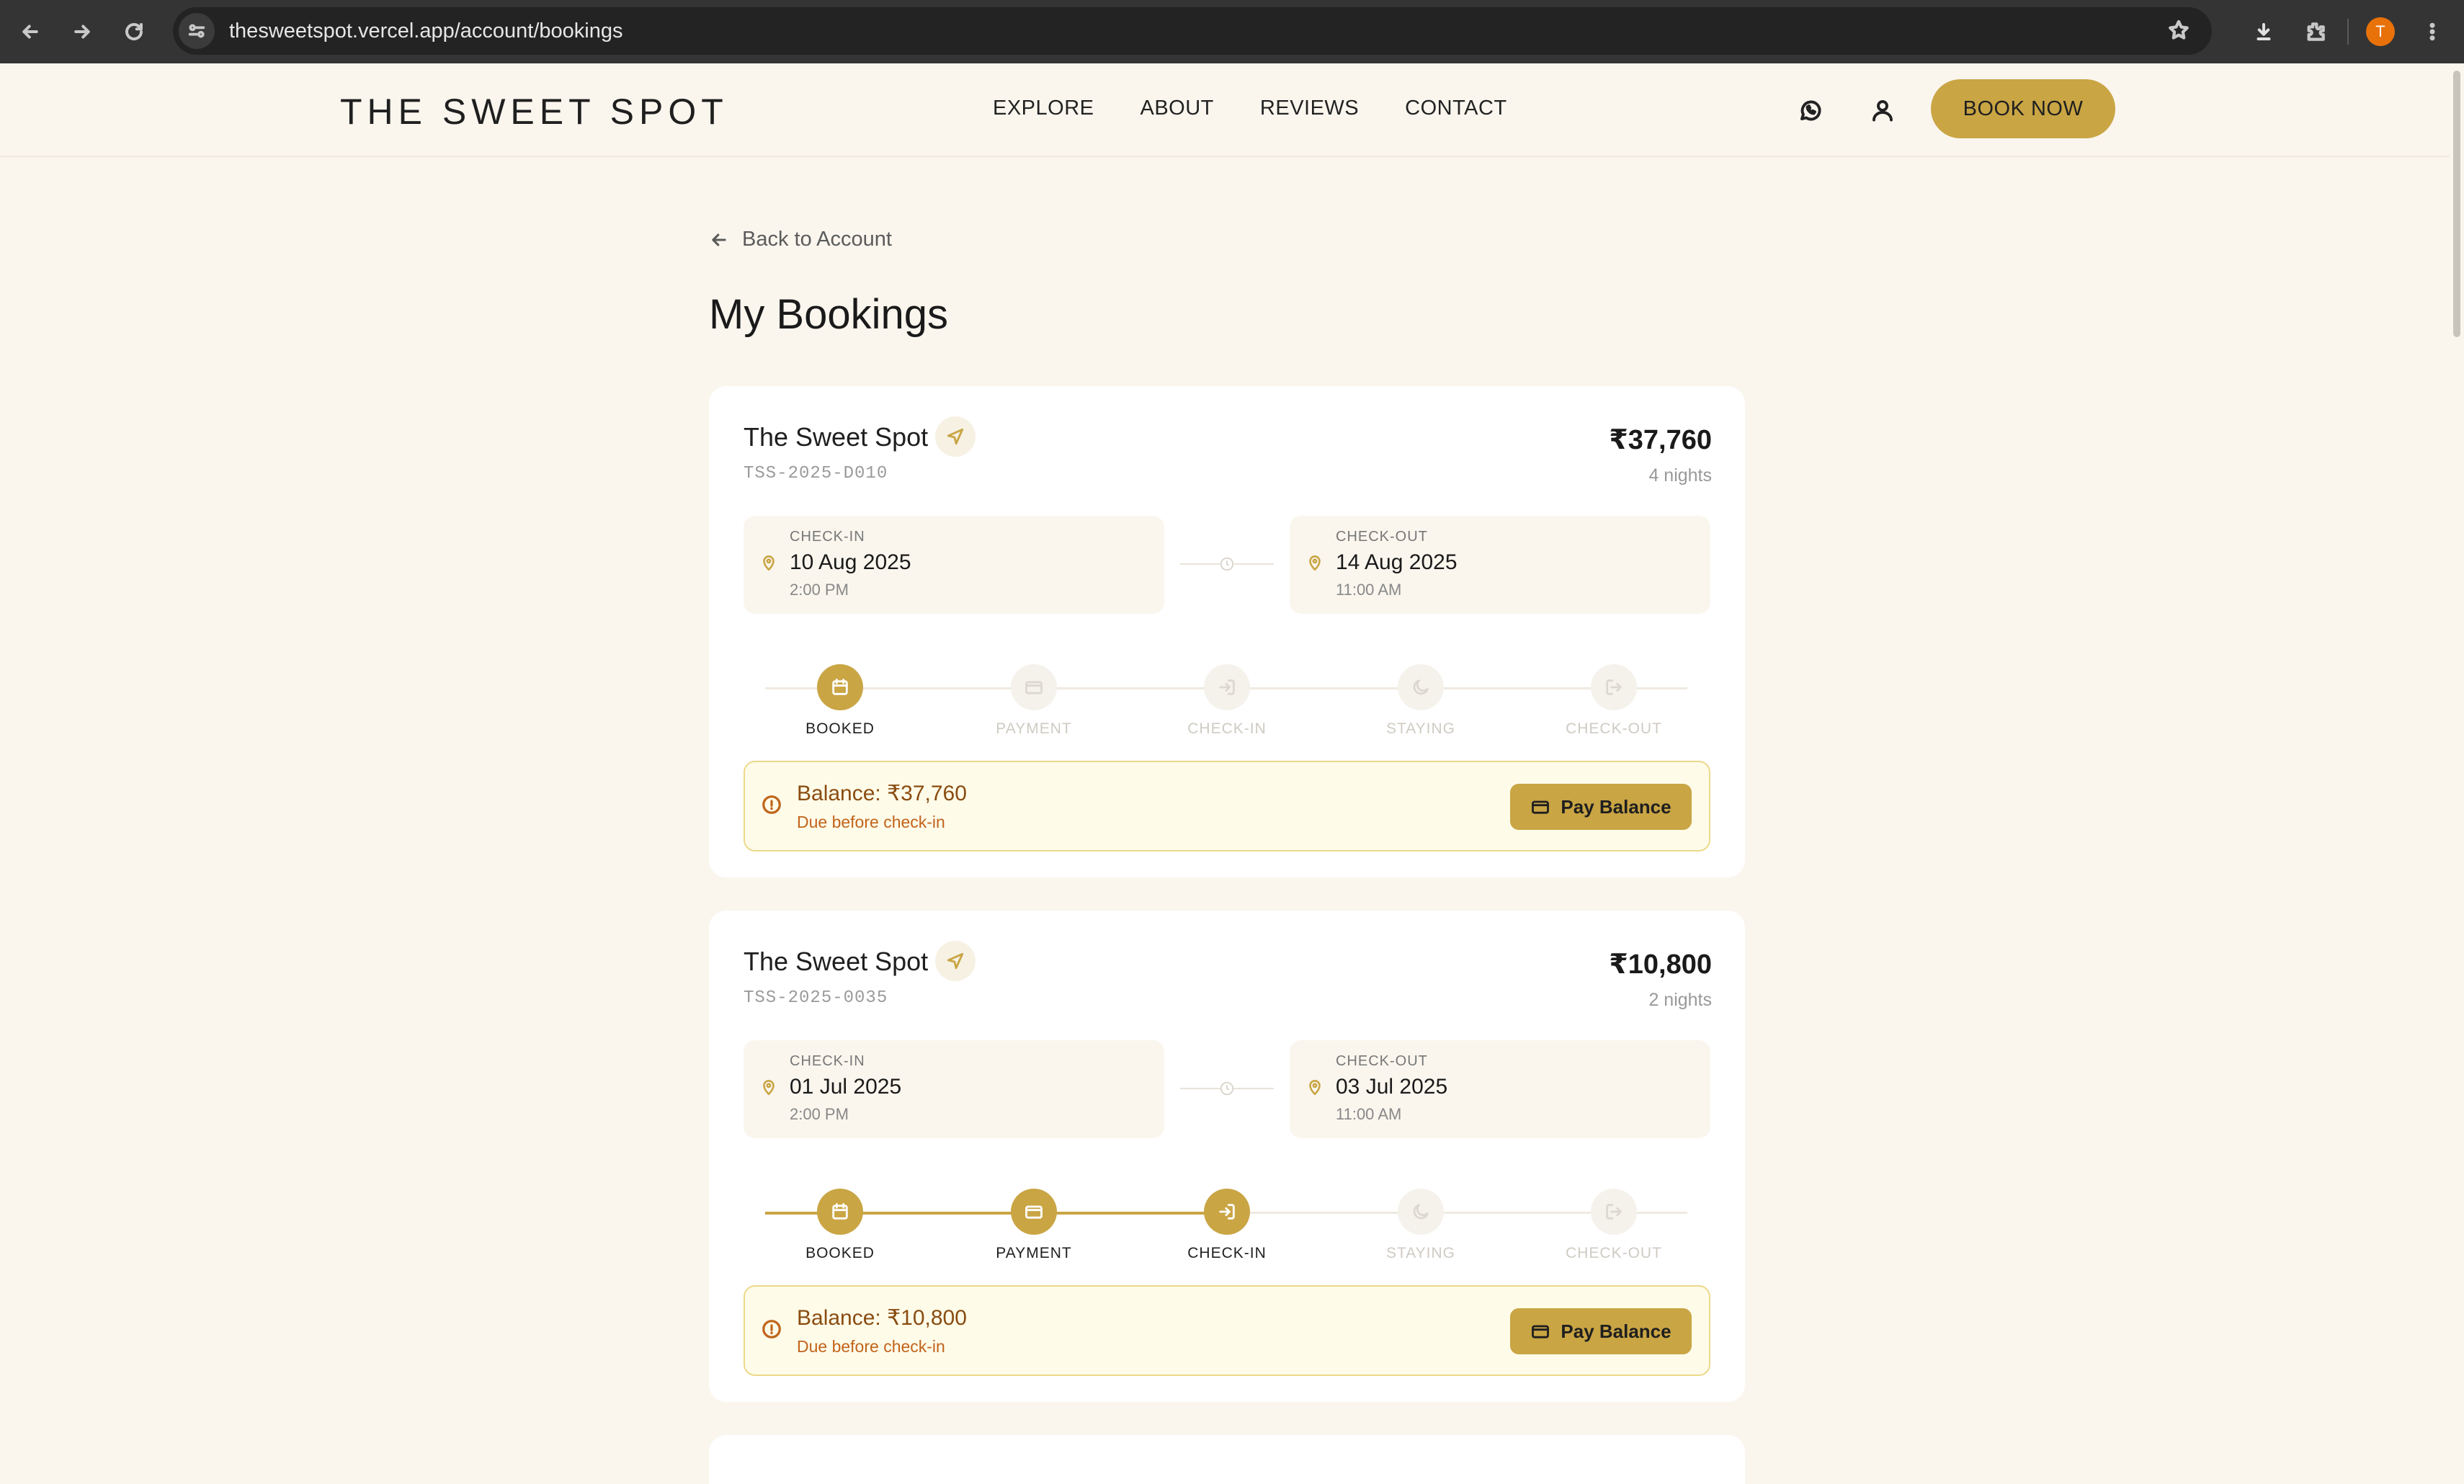  I want to click on checkin-box: CHECK-IN 10 Aug 2025 2:00 PM, so click(954, 565).